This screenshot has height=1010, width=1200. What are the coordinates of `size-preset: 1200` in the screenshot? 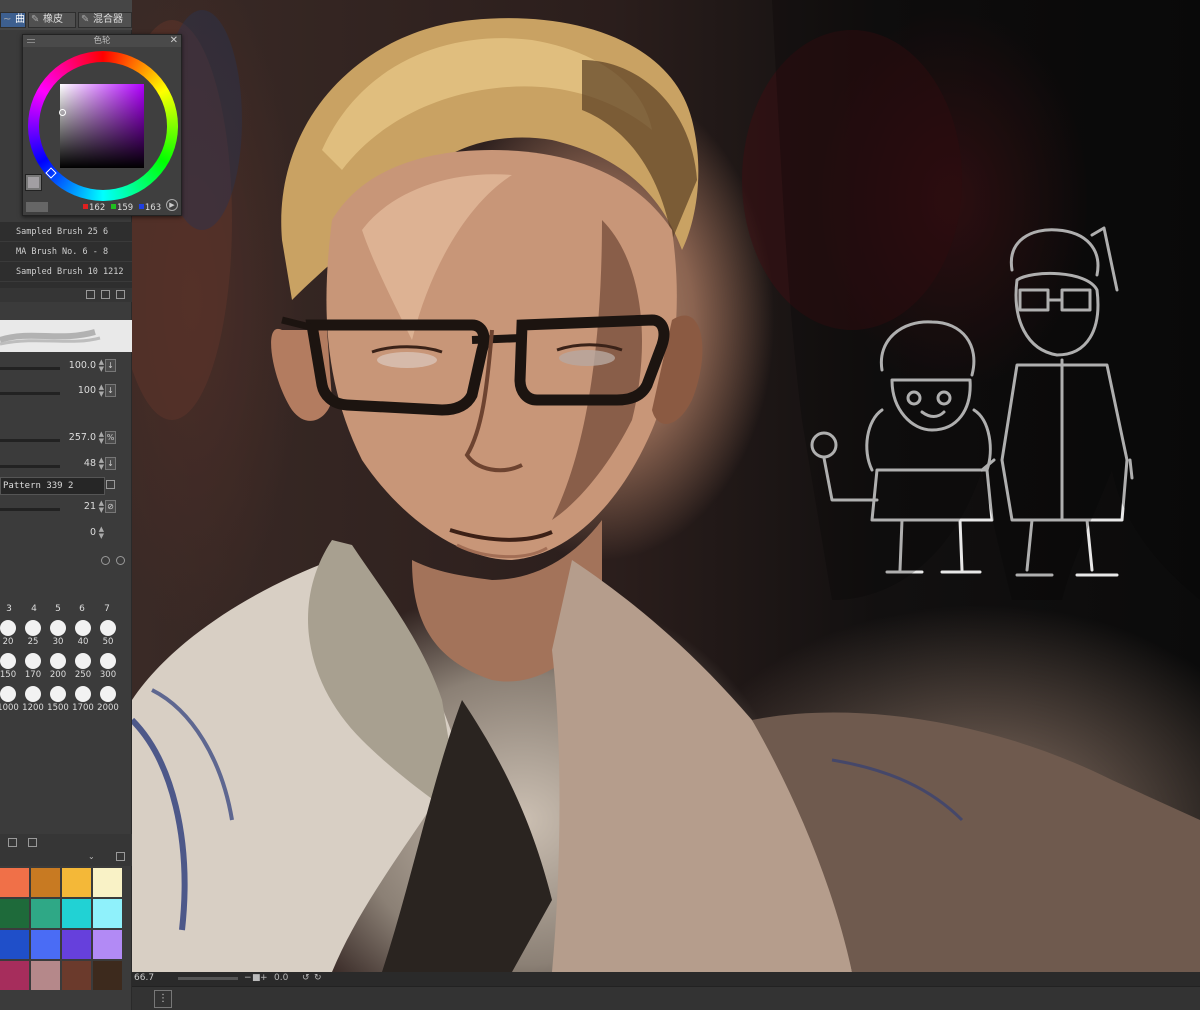 It's located at (33, 700).